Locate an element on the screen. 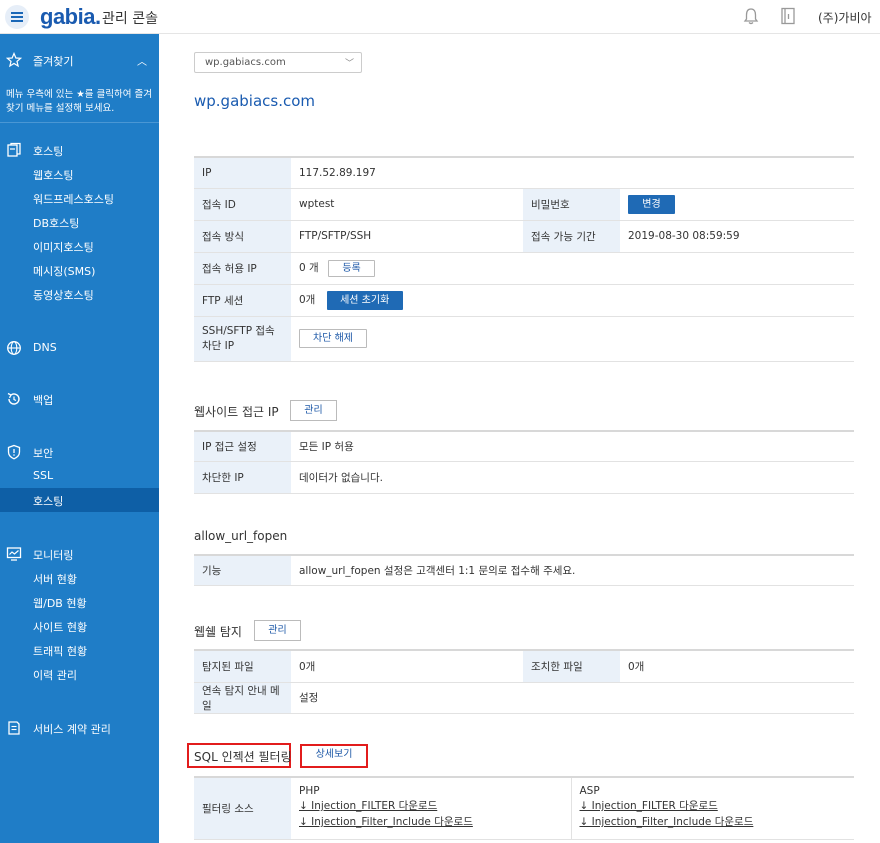 Image resolution: width=880 pixels, height=843 pixels. allowed-ip-label: 접속 허용 IP is located at coordinates (242, 268).